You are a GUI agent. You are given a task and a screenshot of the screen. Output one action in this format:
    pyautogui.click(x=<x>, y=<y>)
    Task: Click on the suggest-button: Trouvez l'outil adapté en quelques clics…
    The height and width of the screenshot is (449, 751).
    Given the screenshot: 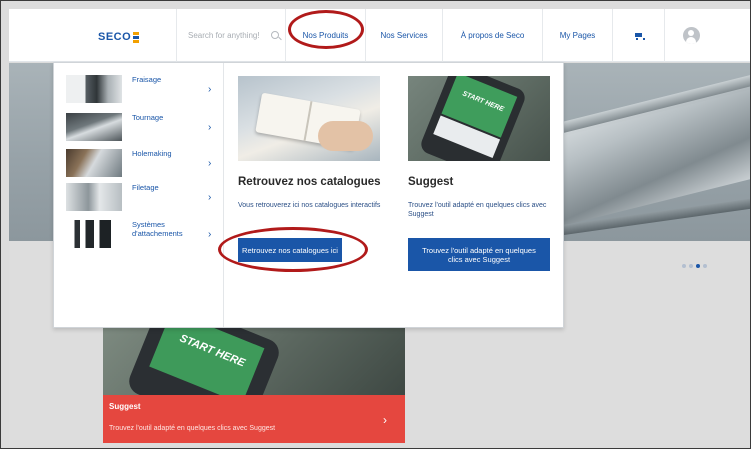 What is the action you would take?
    pyautogui.click(x=479, y=254)
    